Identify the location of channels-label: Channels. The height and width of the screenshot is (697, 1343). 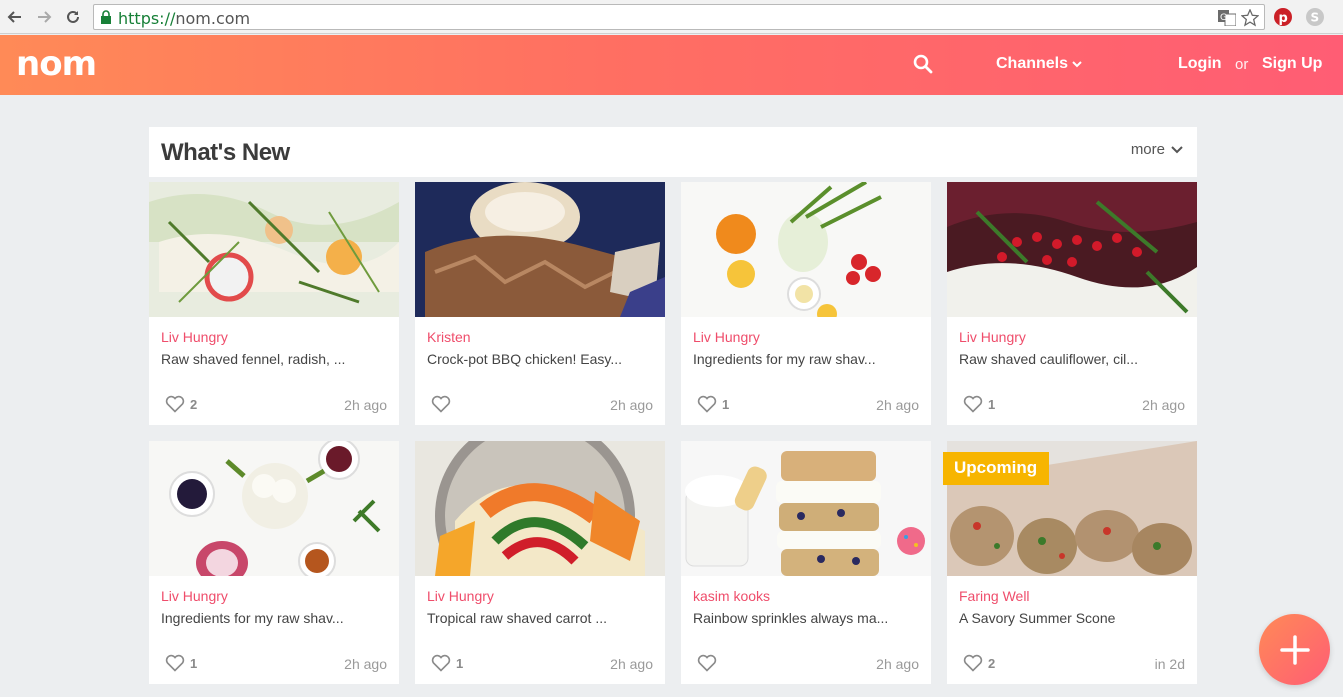
(1032, 63).